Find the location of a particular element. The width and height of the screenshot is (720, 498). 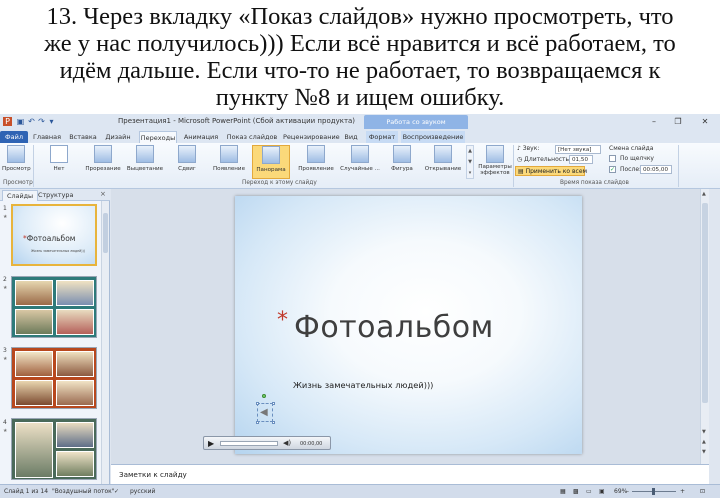

close-button: ✕ is located at coordinates (705, 121).